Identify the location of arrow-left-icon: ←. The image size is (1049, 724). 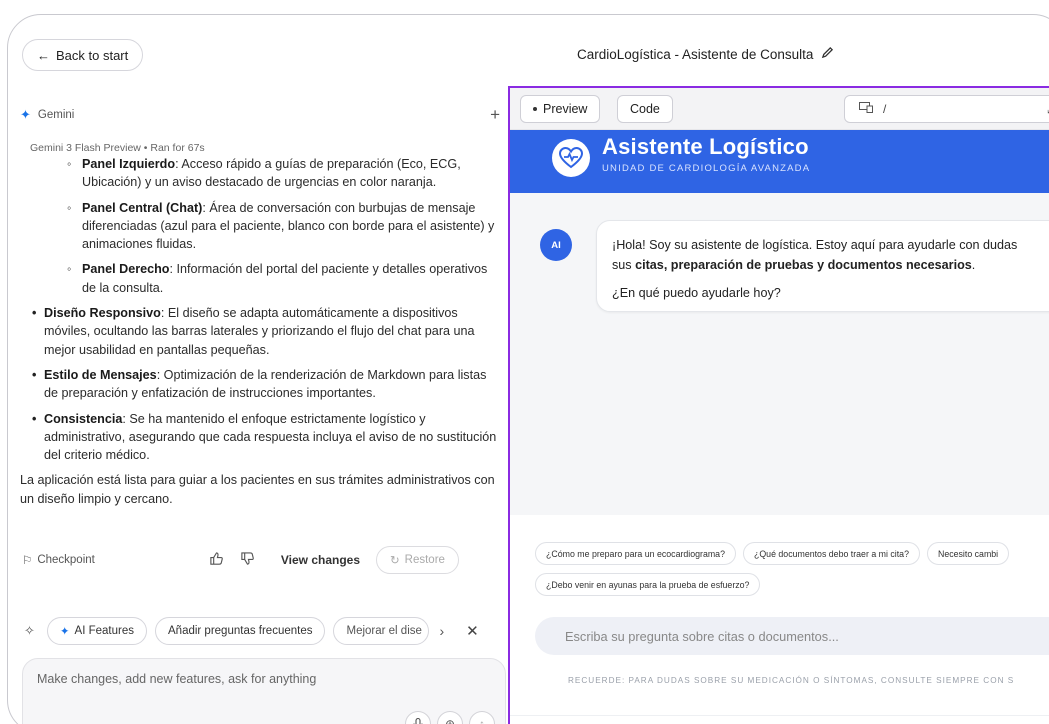
(43, 55).